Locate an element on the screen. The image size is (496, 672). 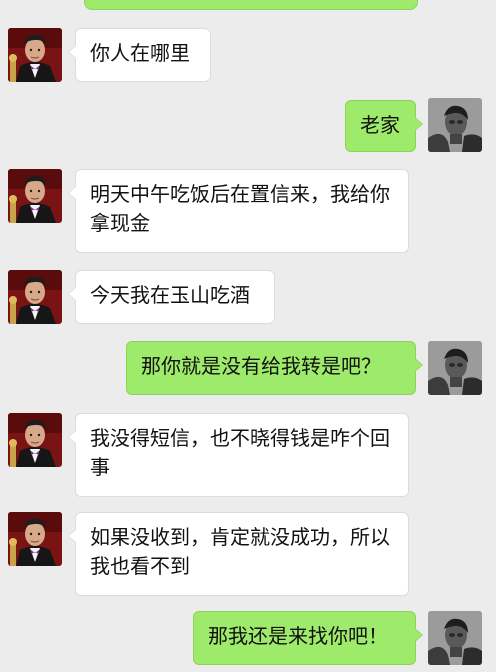
sent-message-bubble: 那我还是来找你吧！ is located at coordinates (308, 638).